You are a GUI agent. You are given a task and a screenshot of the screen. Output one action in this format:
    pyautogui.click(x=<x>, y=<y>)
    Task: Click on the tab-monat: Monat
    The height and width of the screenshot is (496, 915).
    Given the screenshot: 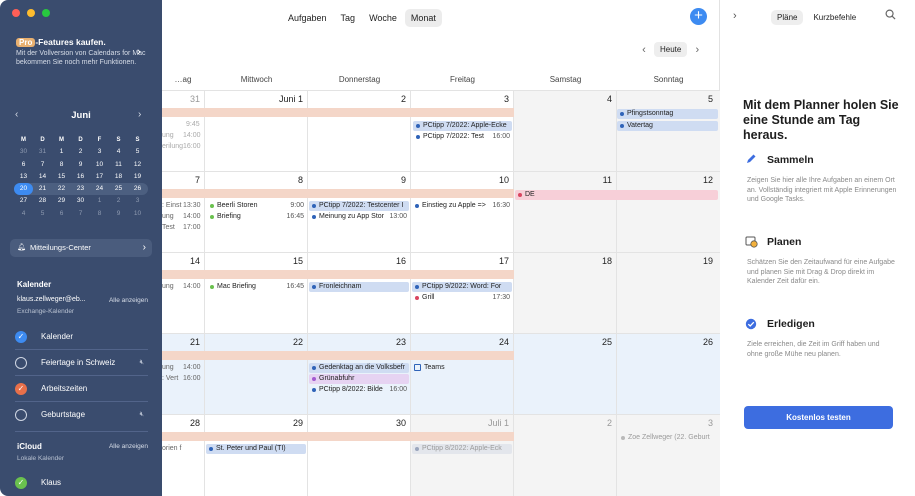 What is the action you would take?
    pyautogui.click(x=423, y=18)
    